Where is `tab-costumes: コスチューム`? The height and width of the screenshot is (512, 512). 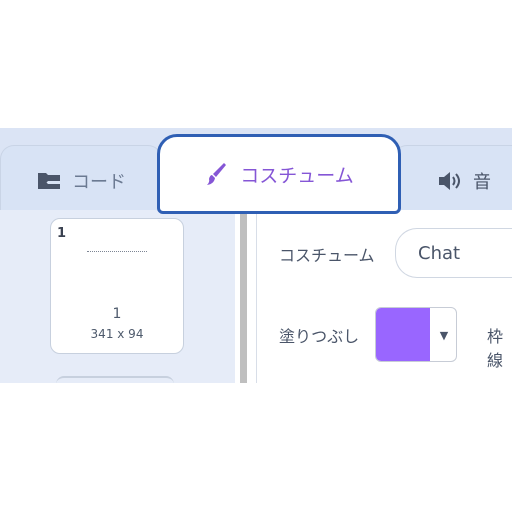
tab-costumes: コスチューム is located at coordinates (279, 174).